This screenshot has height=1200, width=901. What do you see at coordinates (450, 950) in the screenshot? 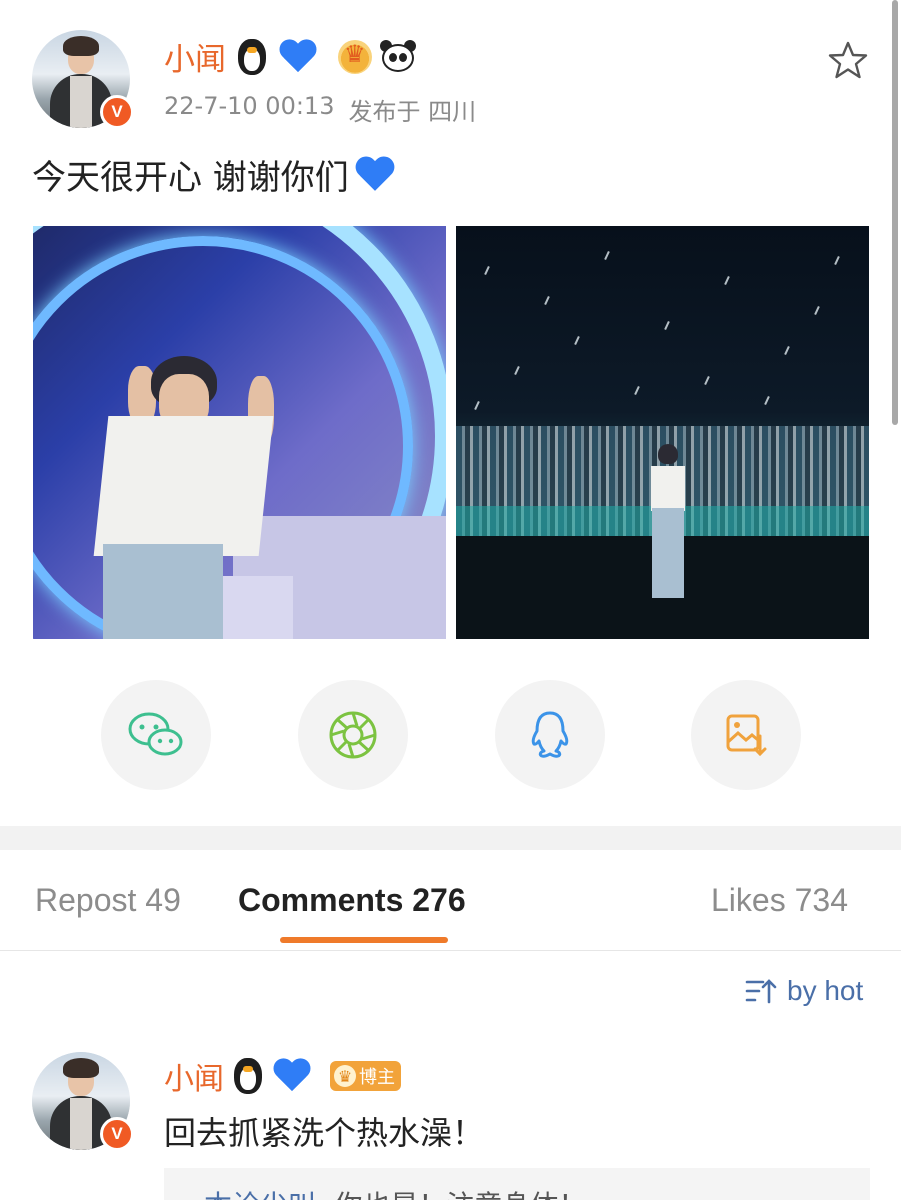
I see `tabs-divider` at bounding box center [450, 950].